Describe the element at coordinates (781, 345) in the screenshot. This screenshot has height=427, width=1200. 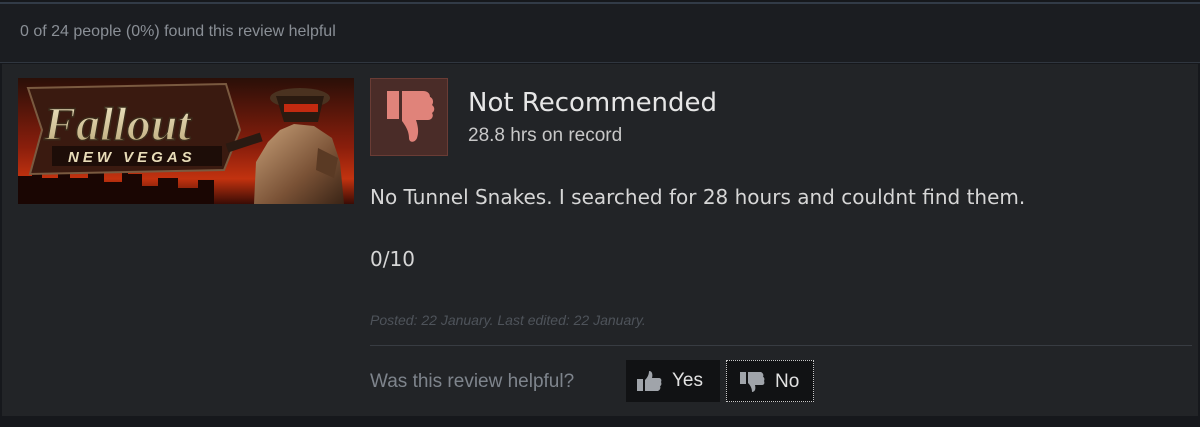
I see `divider` at that location.